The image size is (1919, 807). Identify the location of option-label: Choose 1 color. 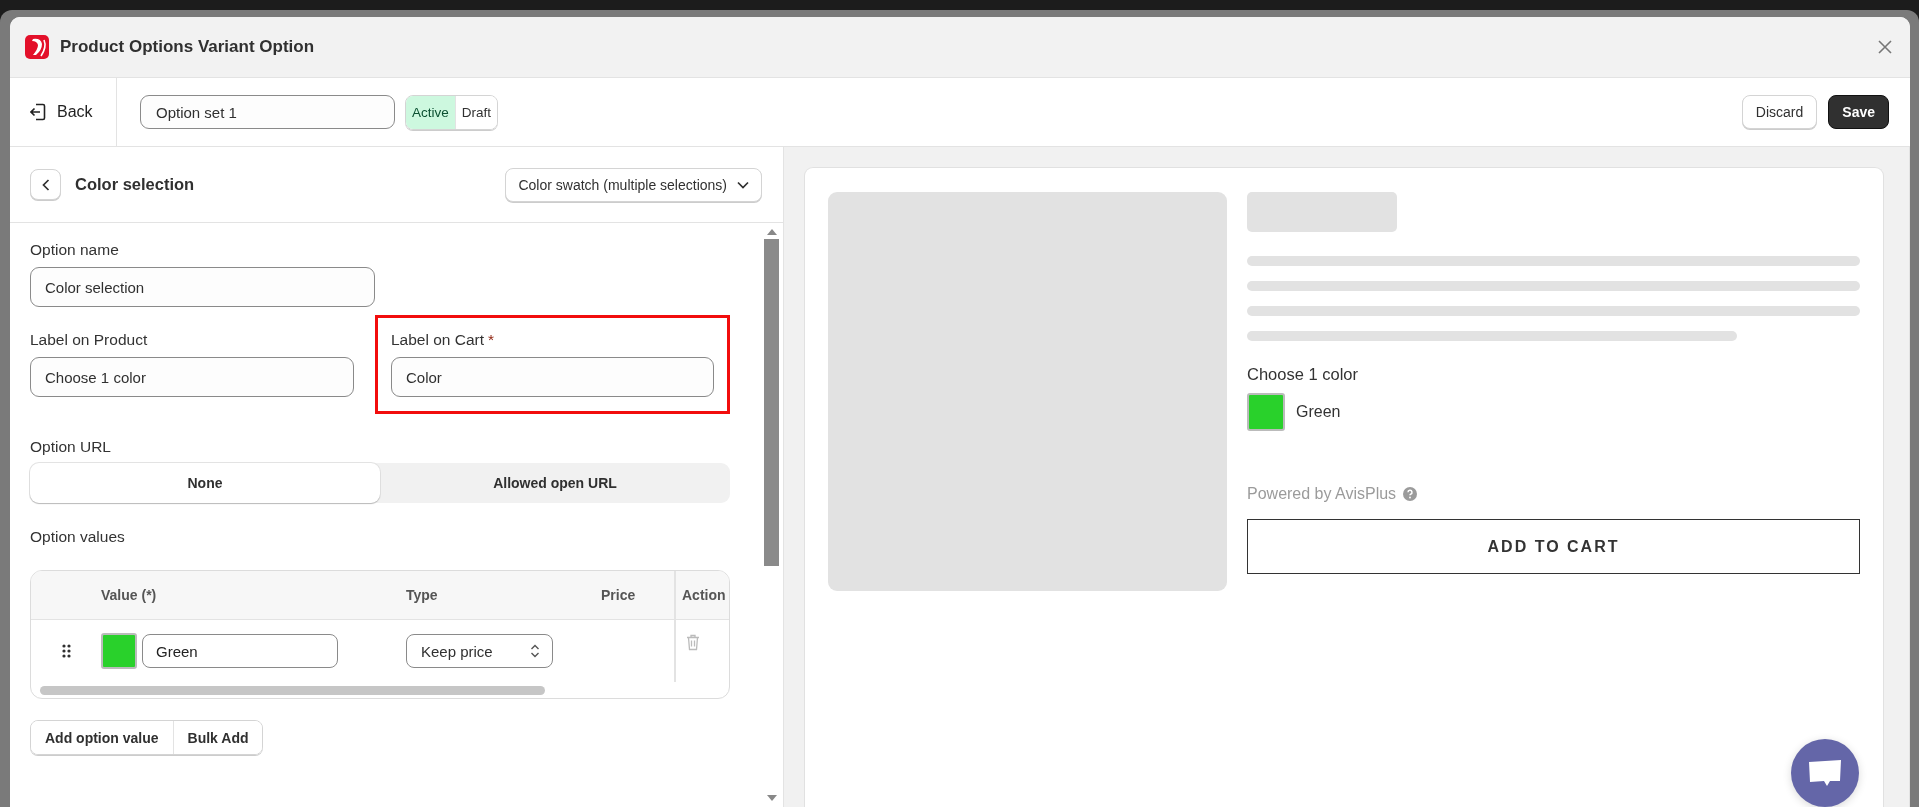
(1303, 374).